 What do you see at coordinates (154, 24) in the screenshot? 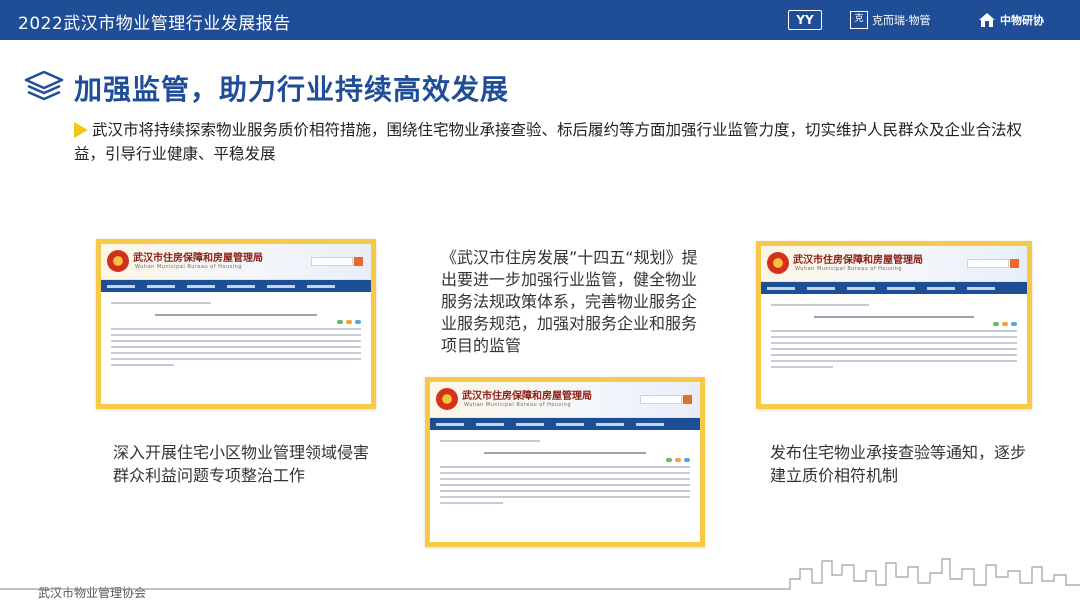
I see `report-title: 2022武汉市物业管理行业发展报告` at bounding box center [154, 24].